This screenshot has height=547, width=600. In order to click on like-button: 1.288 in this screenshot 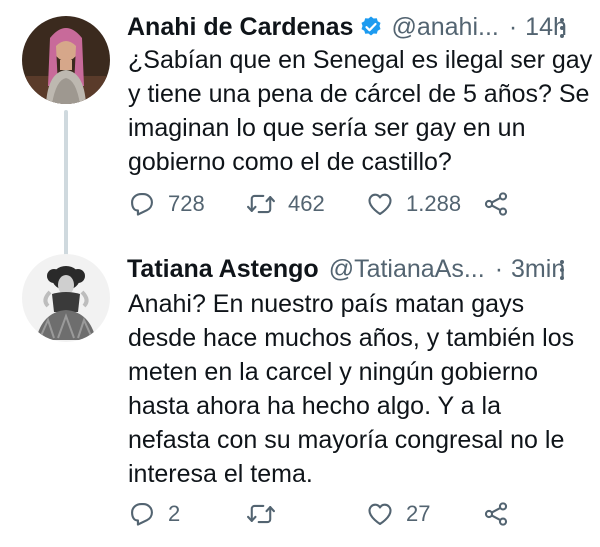, I will do `click(413, 204)`.